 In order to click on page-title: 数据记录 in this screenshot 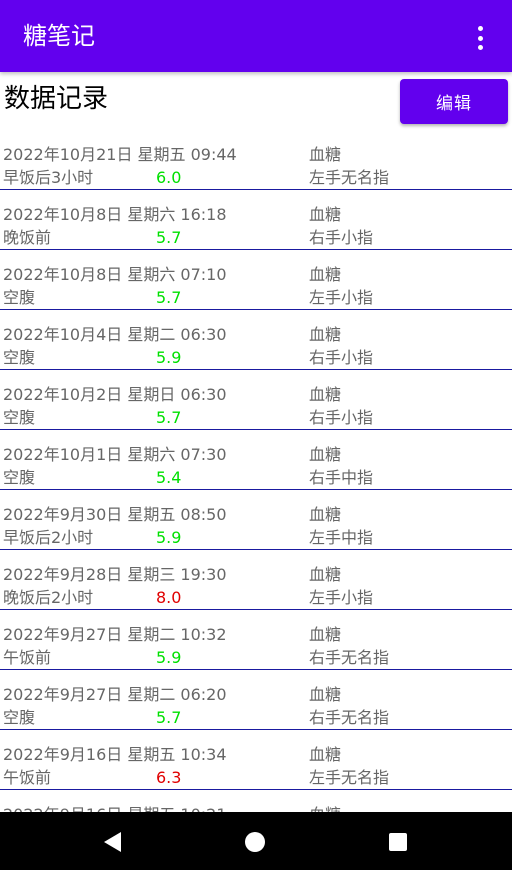, I will do `click(56, 99)`.